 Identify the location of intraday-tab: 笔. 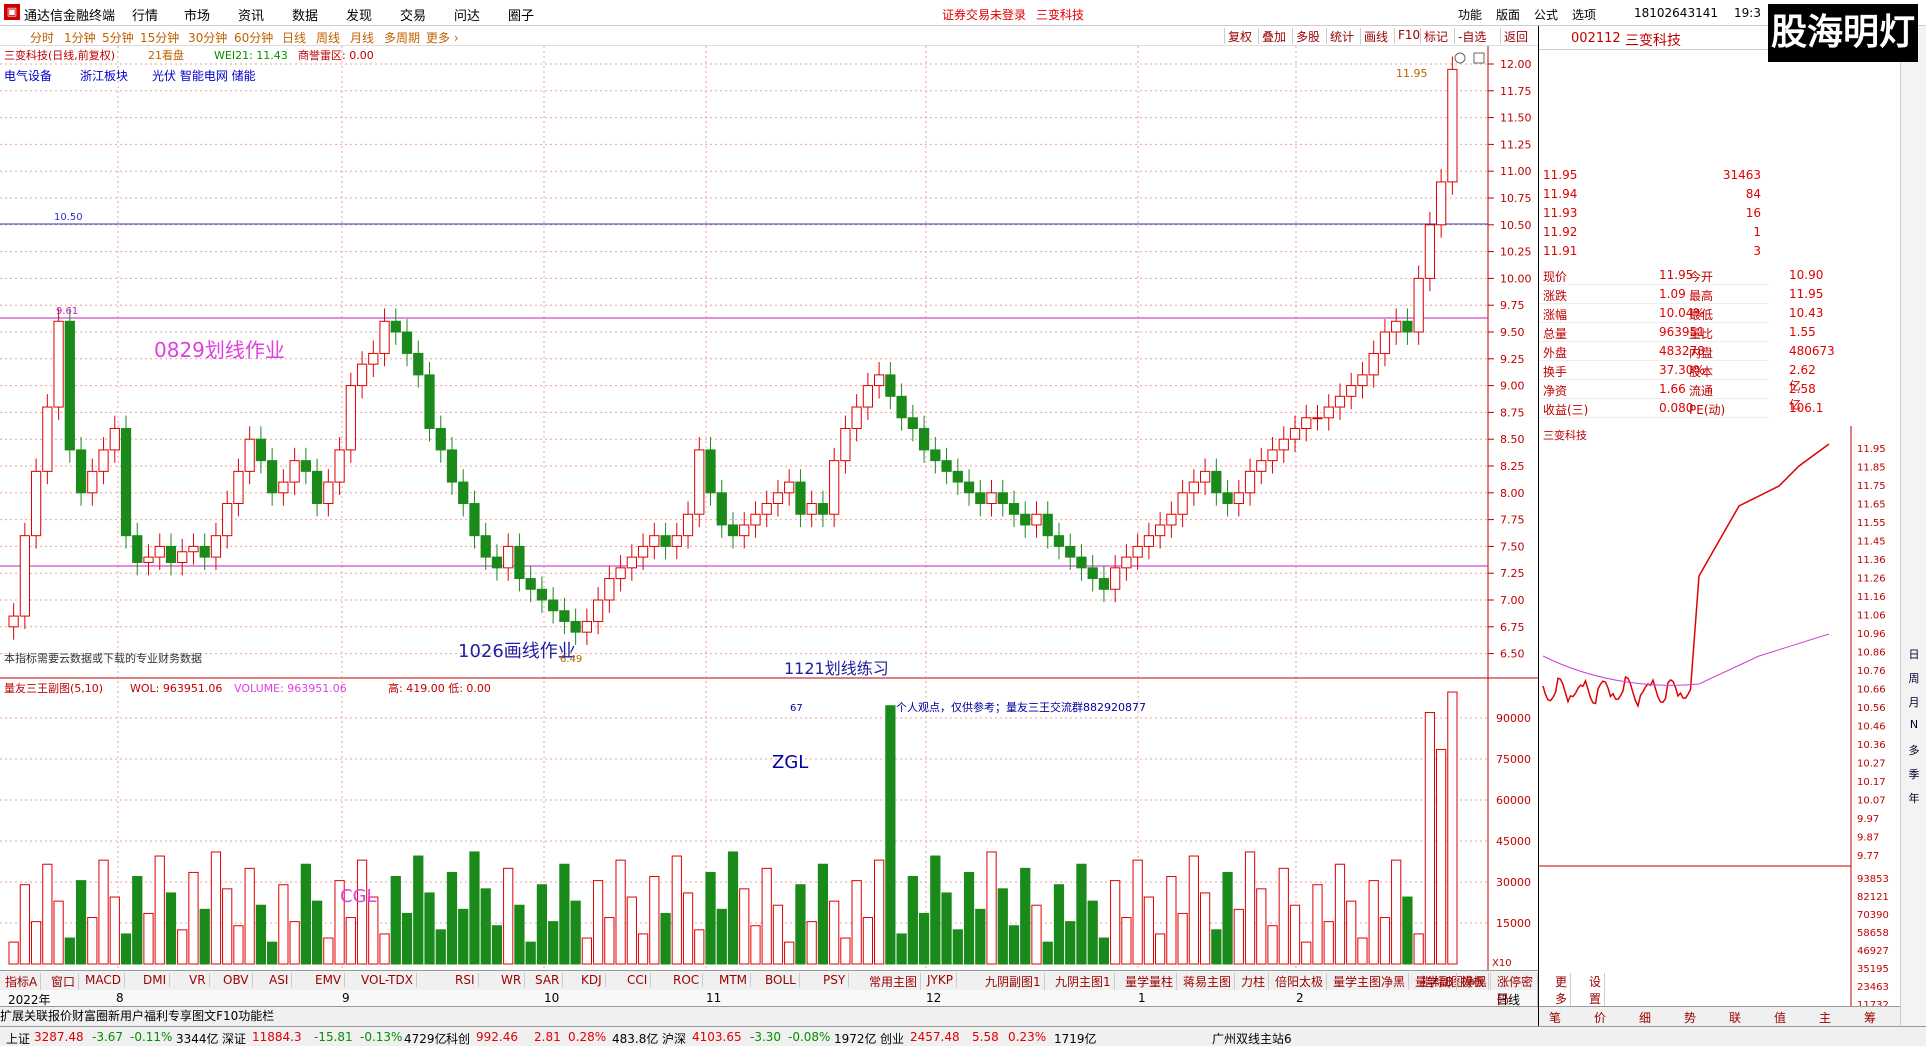
(1555, 1017).